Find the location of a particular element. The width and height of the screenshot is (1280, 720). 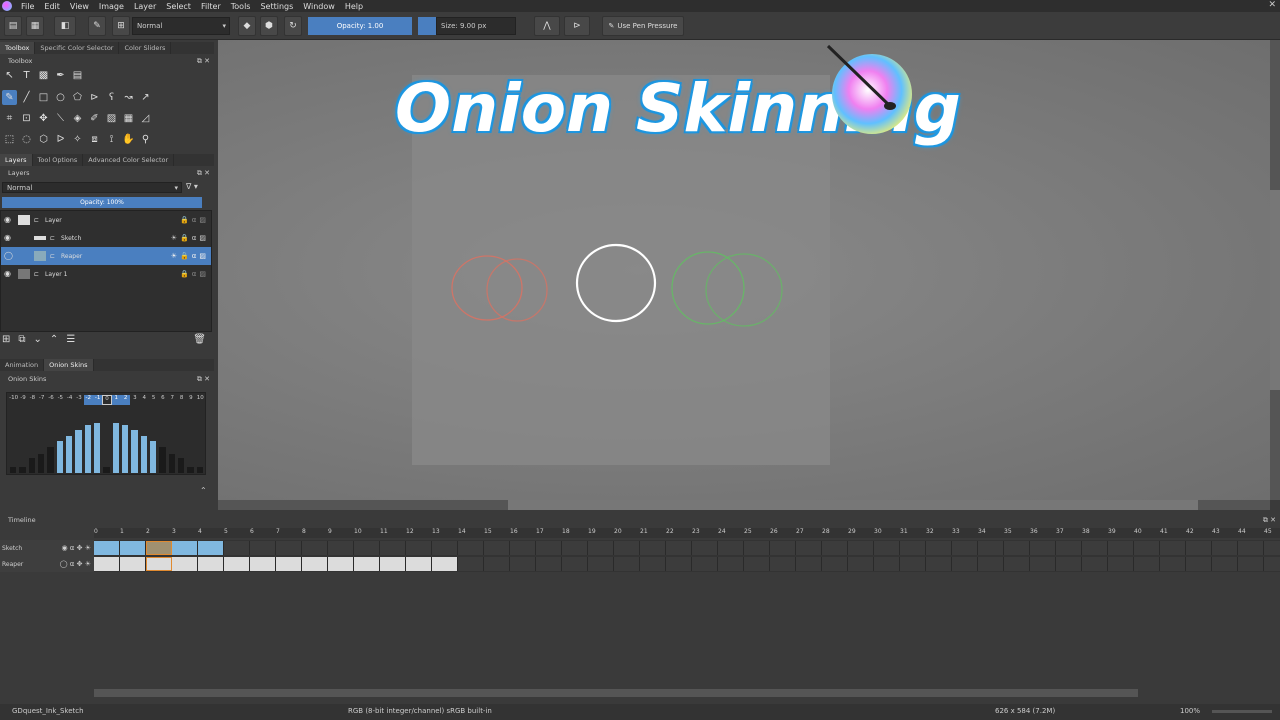

frame-number: 14 is located at coordinates (462, 531).